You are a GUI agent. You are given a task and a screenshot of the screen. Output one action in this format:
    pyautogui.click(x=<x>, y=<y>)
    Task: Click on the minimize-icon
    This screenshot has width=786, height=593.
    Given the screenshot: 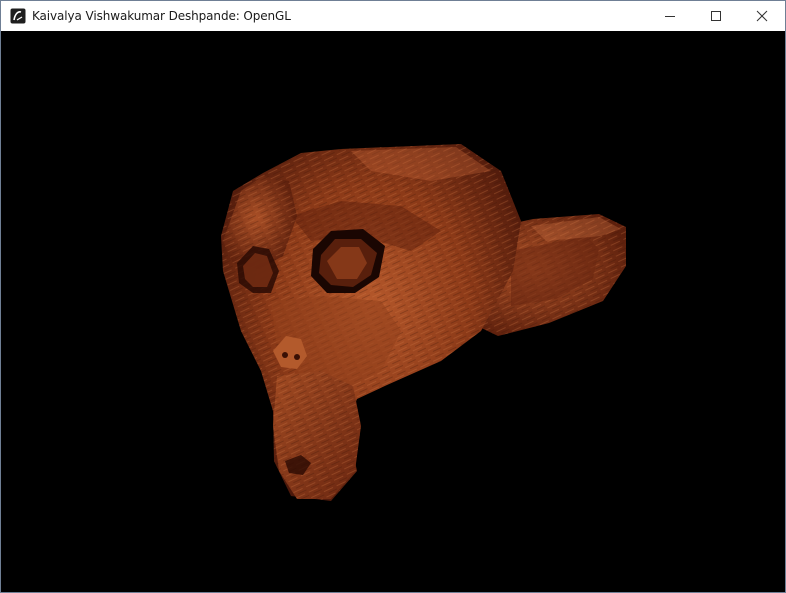 What is the action you would take?
    pyautogui.click(x=670, y=16)
    